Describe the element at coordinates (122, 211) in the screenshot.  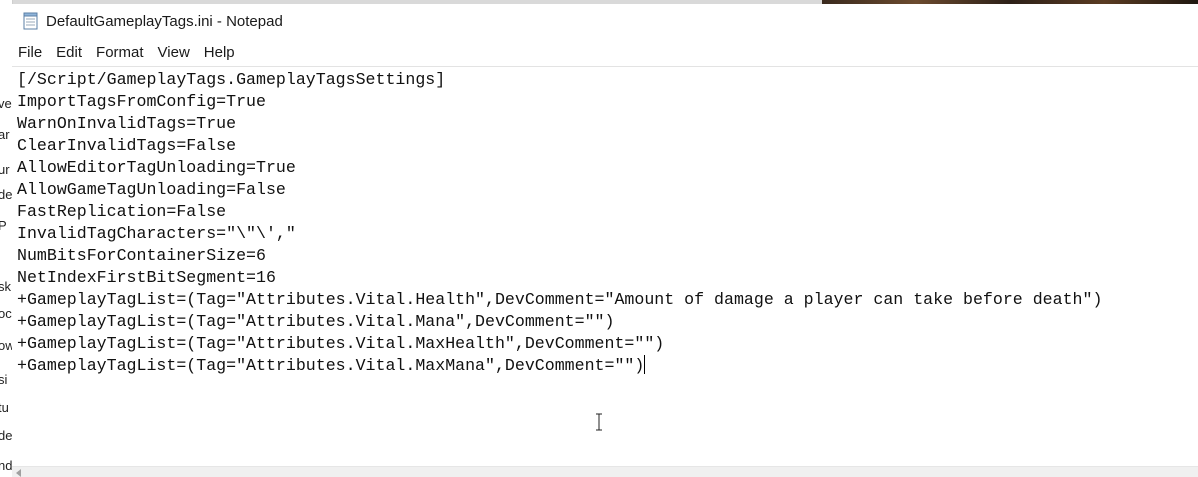
I see `text-line: FastReplication=False` at that location.